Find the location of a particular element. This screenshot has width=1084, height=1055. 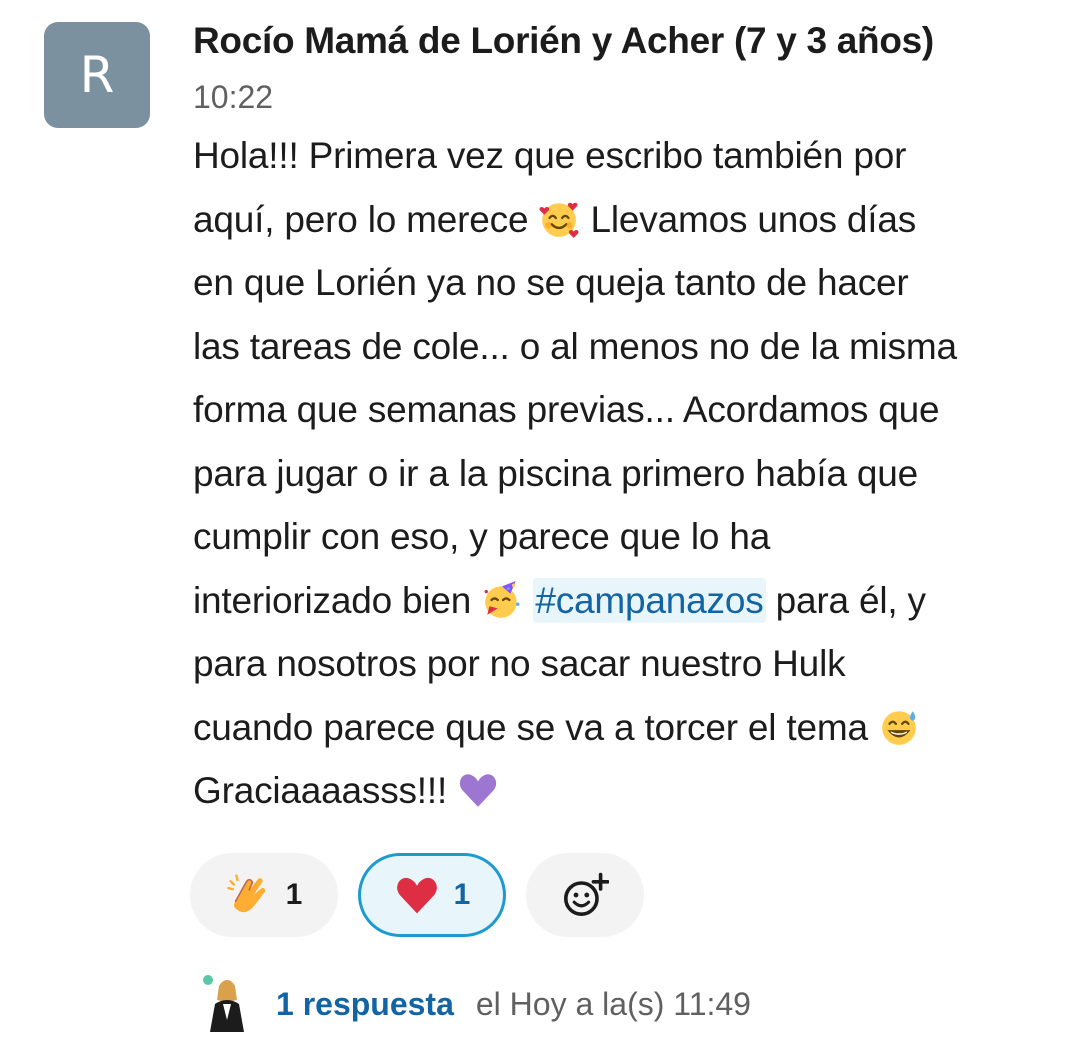

reaction-heart: 1 is located at coordinates (432, 895).